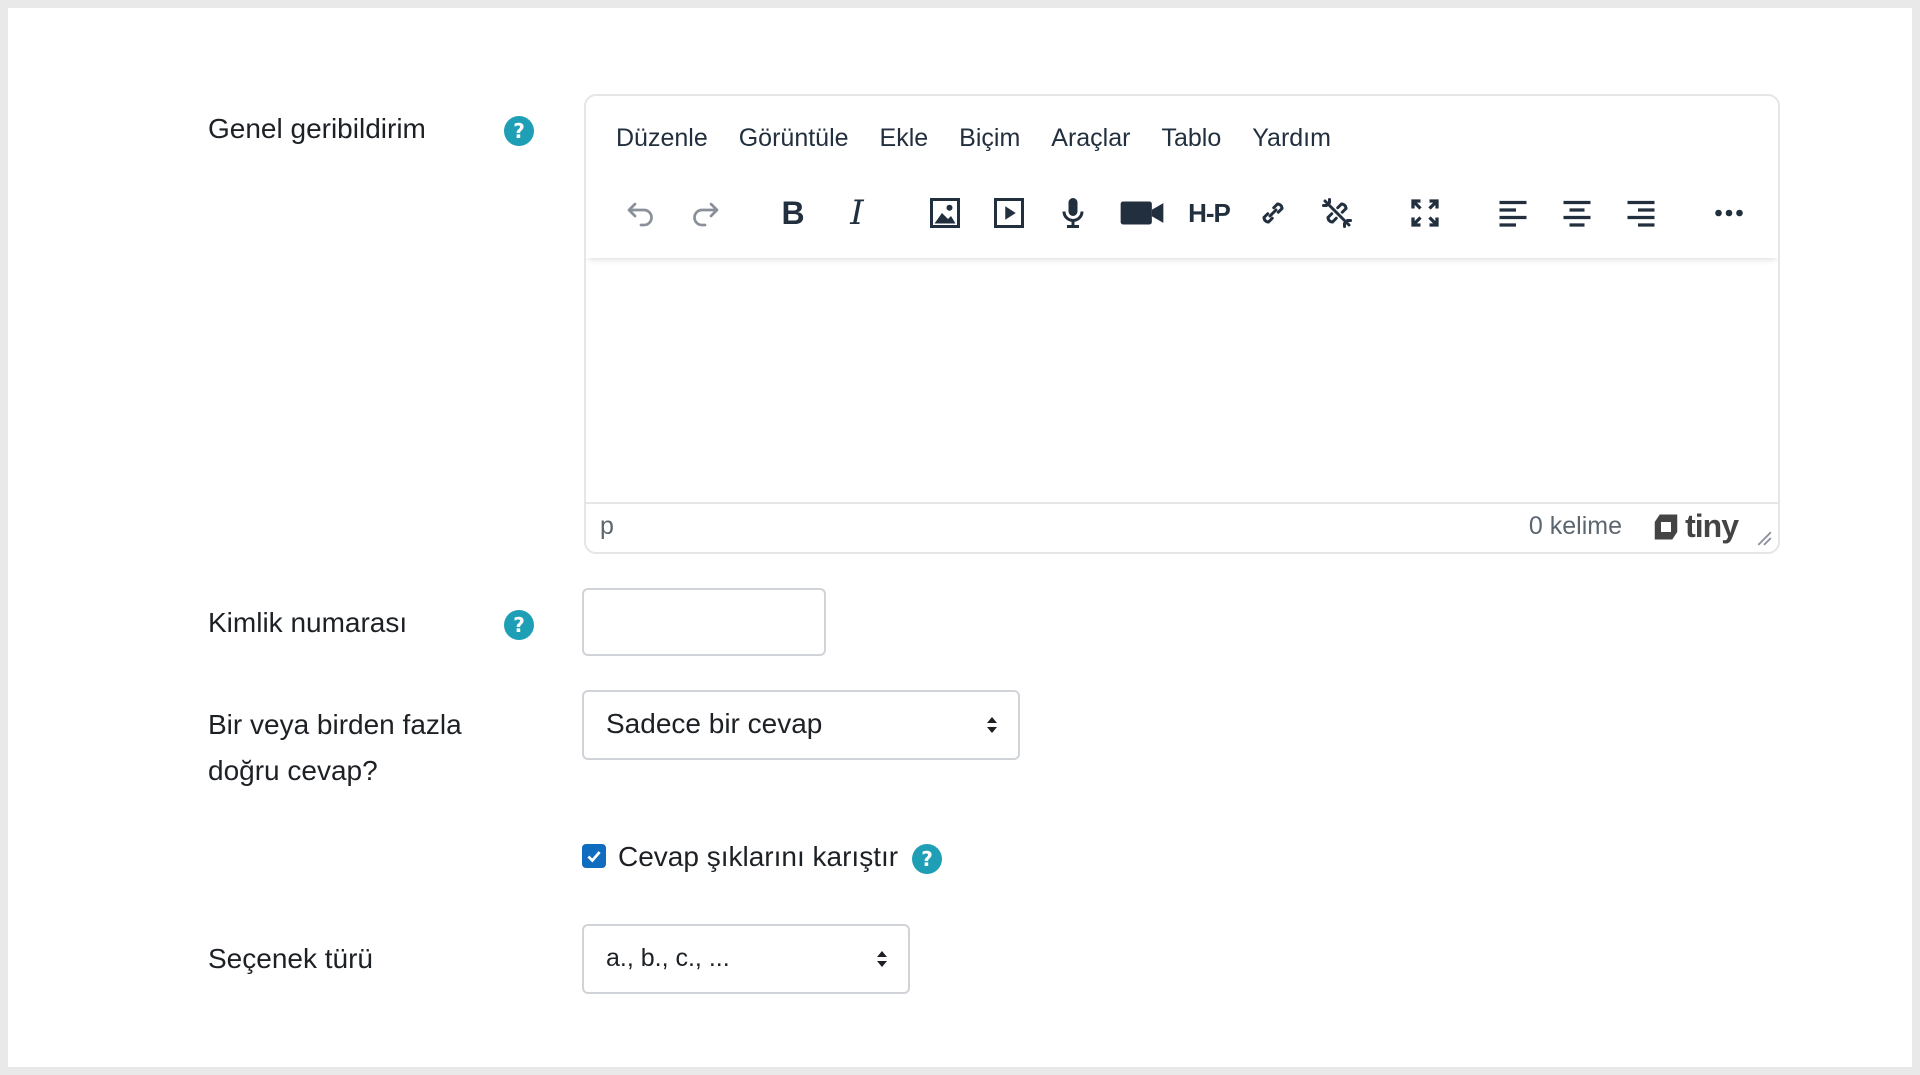 This screenshot has height=1075, width=1920. I want to click on id-number-label: Kimlik numarası, so click(308, 622).